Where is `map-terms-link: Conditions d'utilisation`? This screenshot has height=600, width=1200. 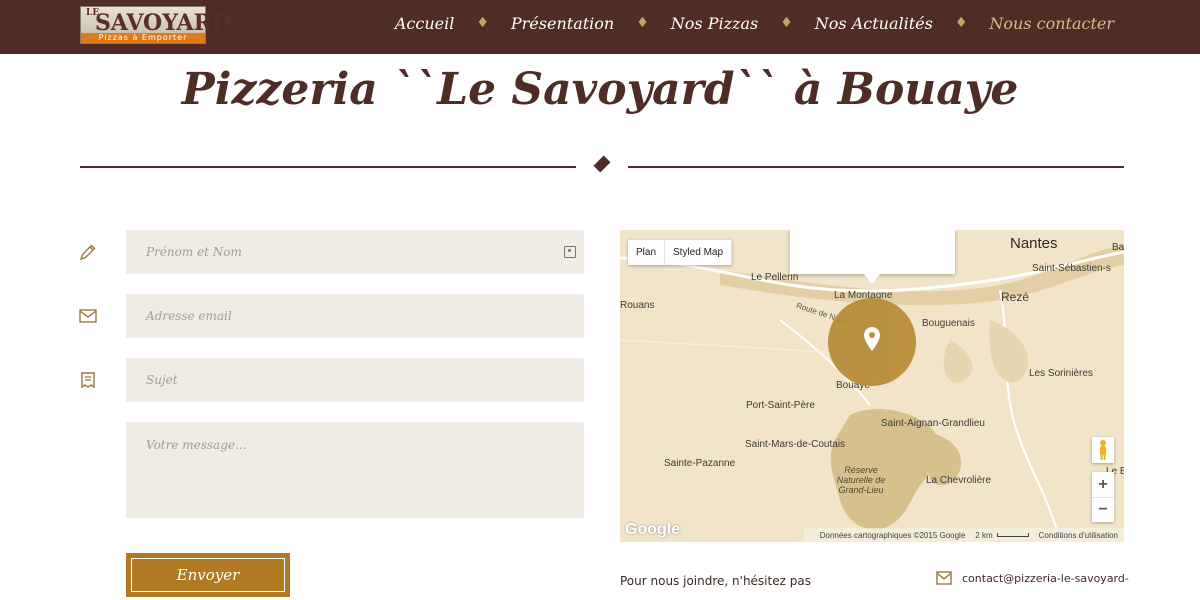 map-terms-link: Conditions d'utilisation is located at coordinates (1078, 535).